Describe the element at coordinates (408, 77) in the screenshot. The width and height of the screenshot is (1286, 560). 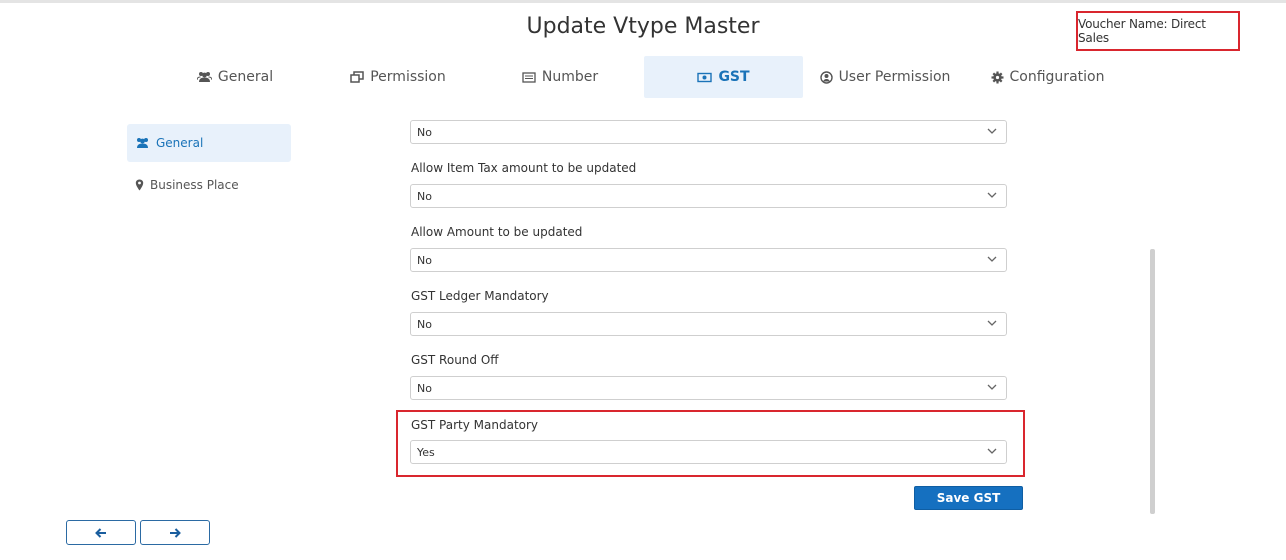
I see `tab-label: Permission` at that location.